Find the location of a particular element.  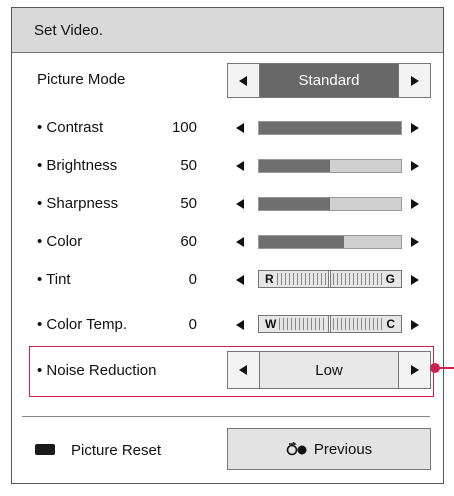

noise-reduction-next is located at coordinates (414, 370).